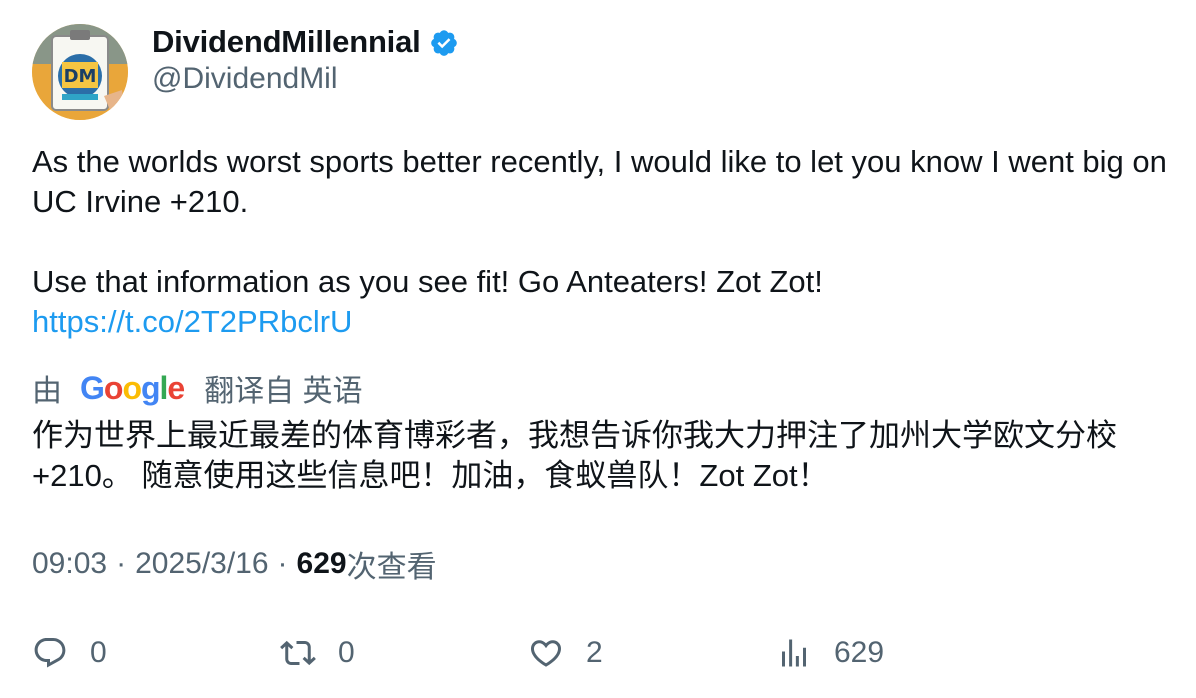 This screenshot has height=698, width=1196. What do you see at coordinates (201, 564) in the screenshot?
I see `tweet-date: 2025/3/16` at bounding box center [201, 564].